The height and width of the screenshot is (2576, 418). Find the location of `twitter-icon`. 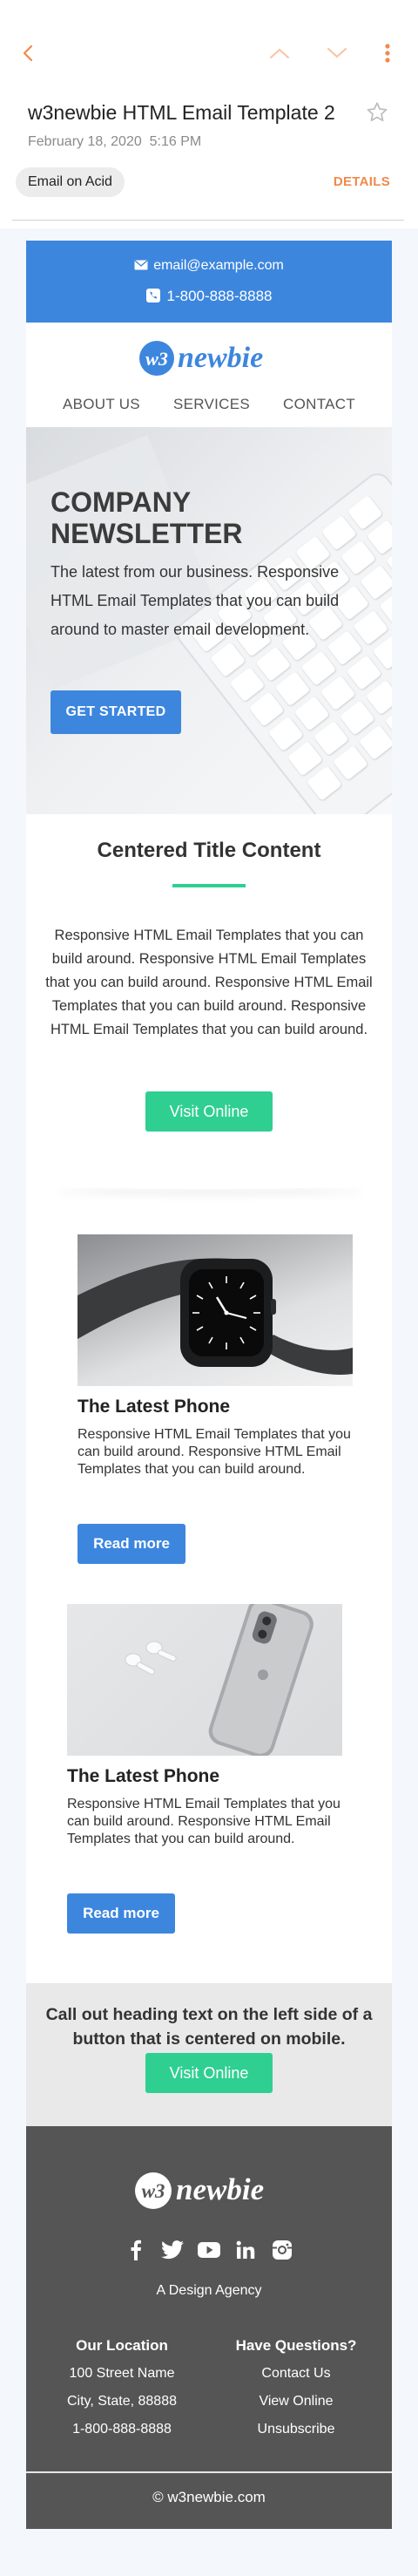

twitter-icon is located at coordinates (172, 2250).